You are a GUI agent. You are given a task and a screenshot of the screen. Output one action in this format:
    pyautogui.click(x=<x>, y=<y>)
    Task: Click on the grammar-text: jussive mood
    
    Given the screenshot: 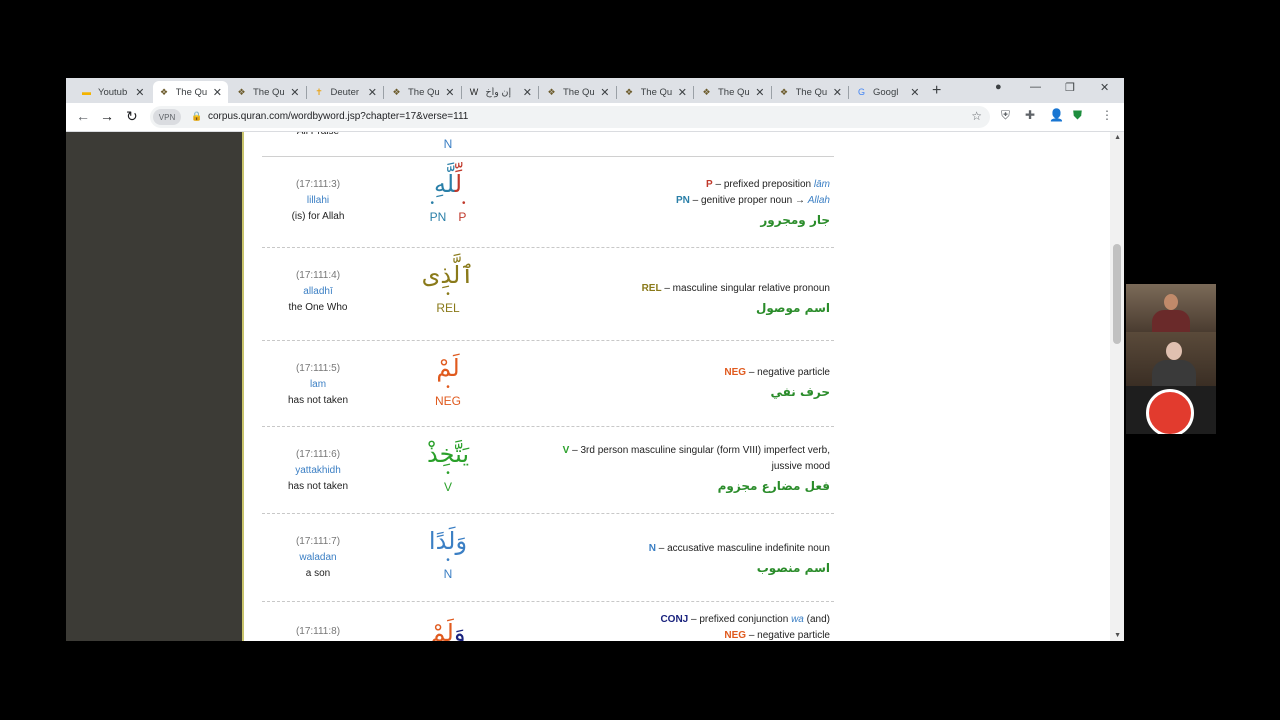 What is the action you would take?
    pyautogui.click(x=800, y=466)
    